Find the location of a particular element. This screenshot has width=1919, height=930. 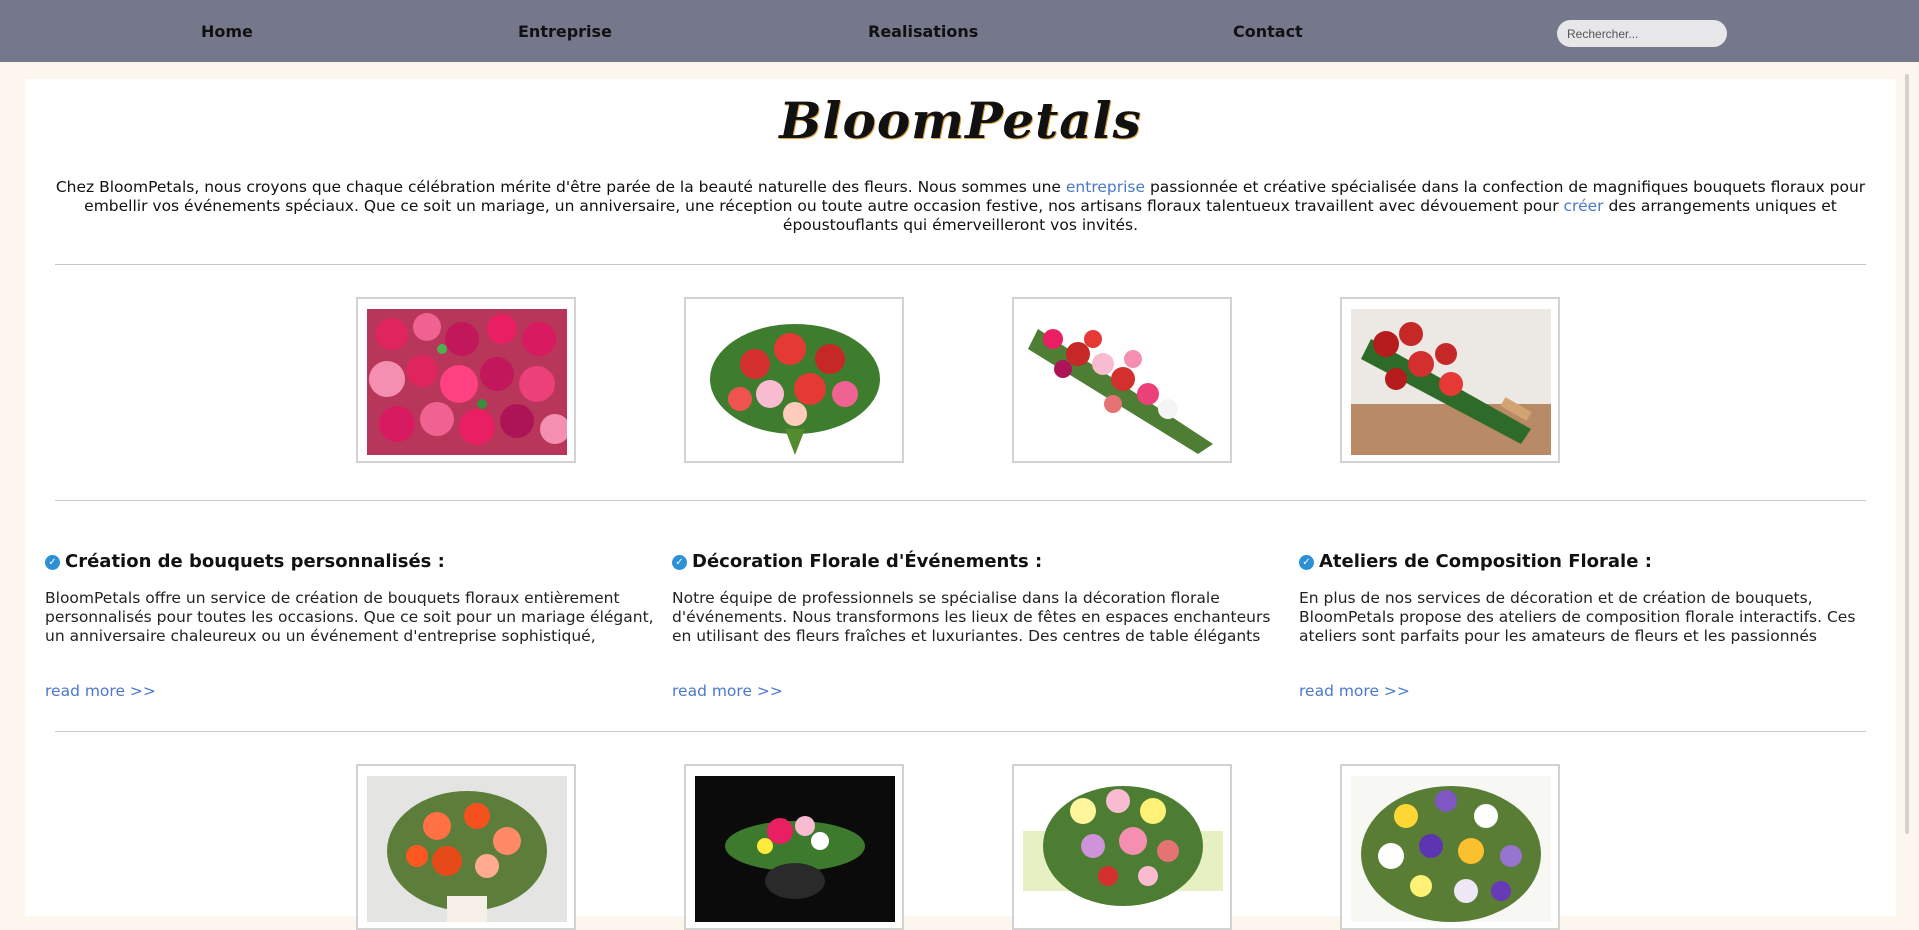

feature-title: ✓ Création de bouquets personnalisés : is located at coordinates (245, 561).